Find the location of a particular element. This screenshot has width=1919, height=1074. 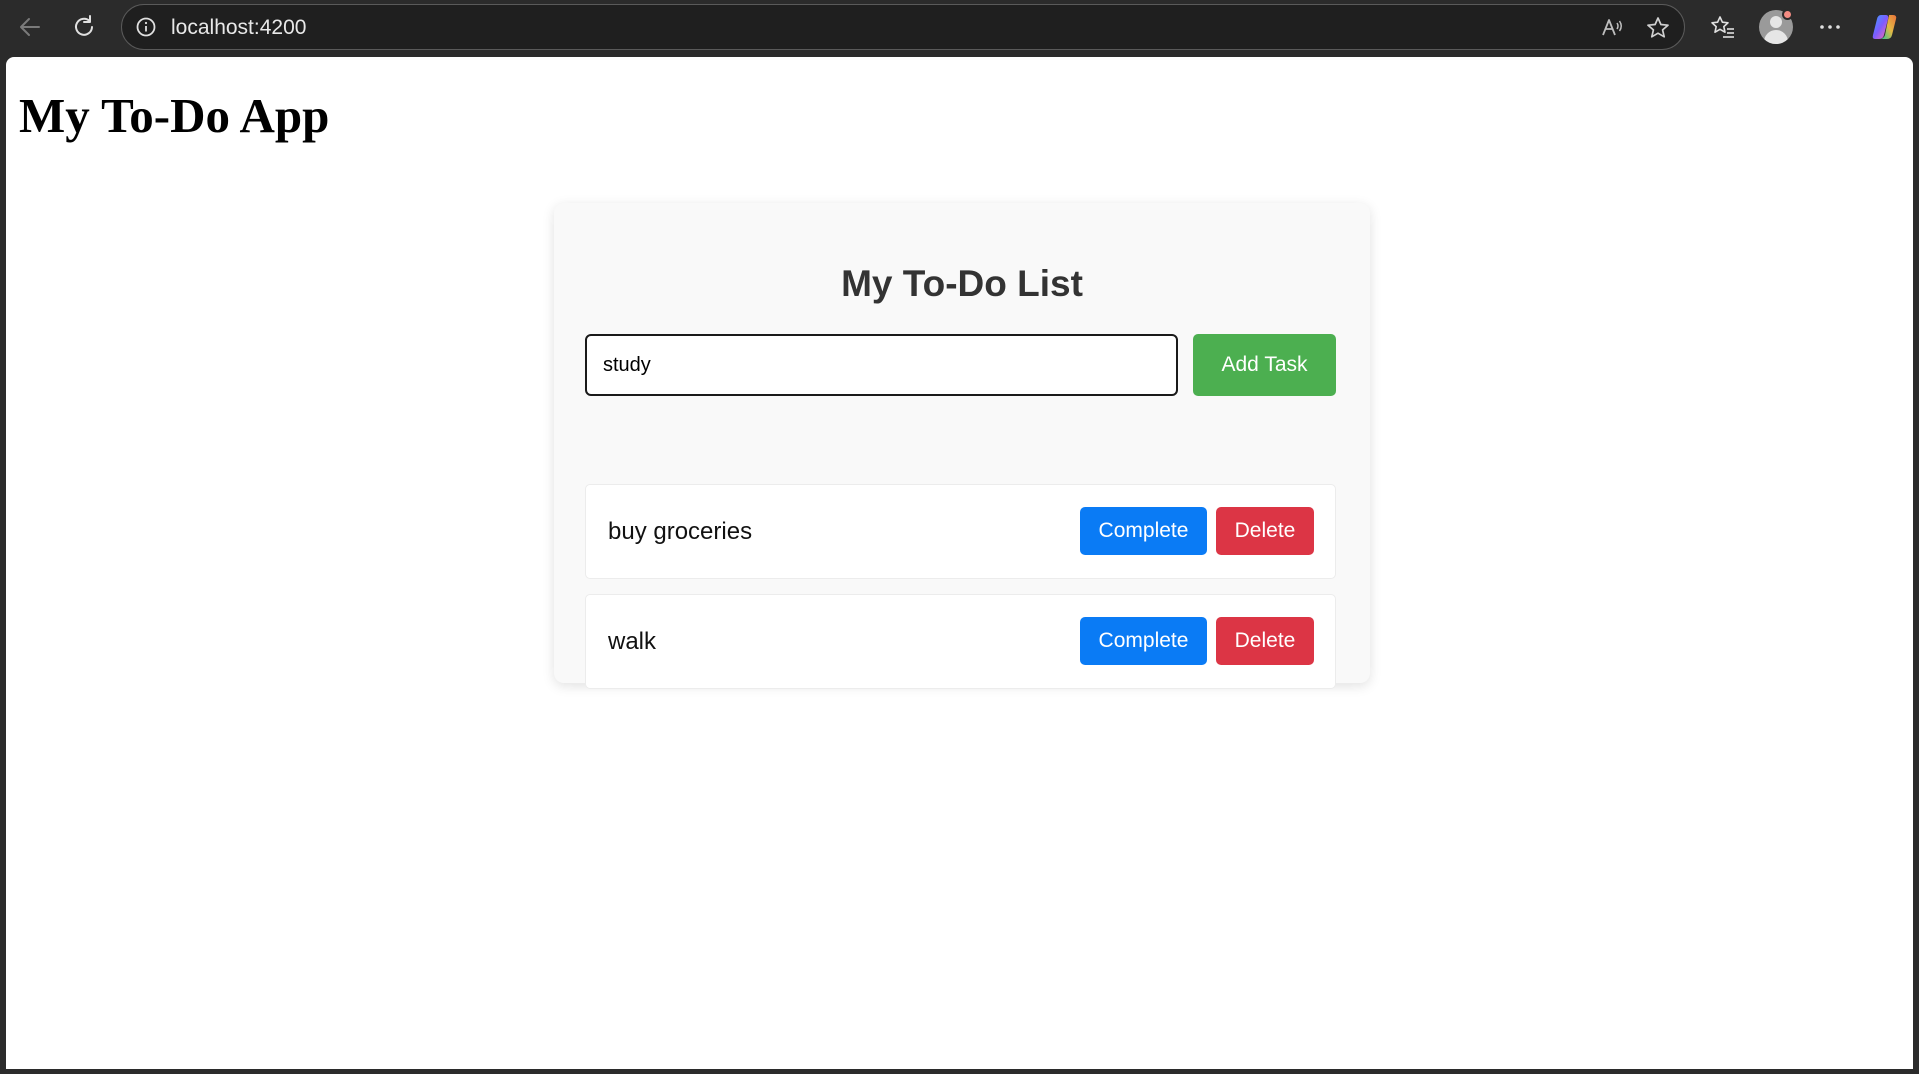

reload-button is located at coordinates (84, 27).